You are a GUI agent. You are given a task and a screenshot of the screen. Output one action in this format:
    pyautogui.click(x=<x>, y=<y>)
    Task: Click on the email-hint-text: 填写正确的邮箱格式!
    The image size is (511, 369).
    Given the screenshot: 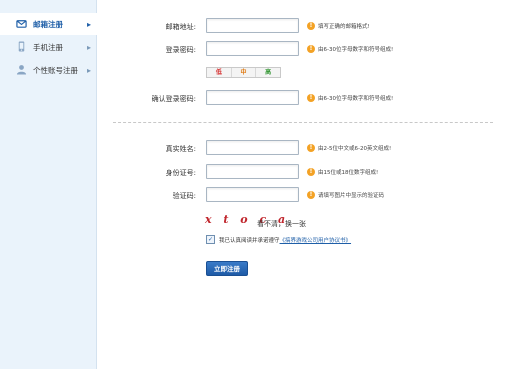 What is the action you would take?
    pyautogui.click(x=344, y=27)
    